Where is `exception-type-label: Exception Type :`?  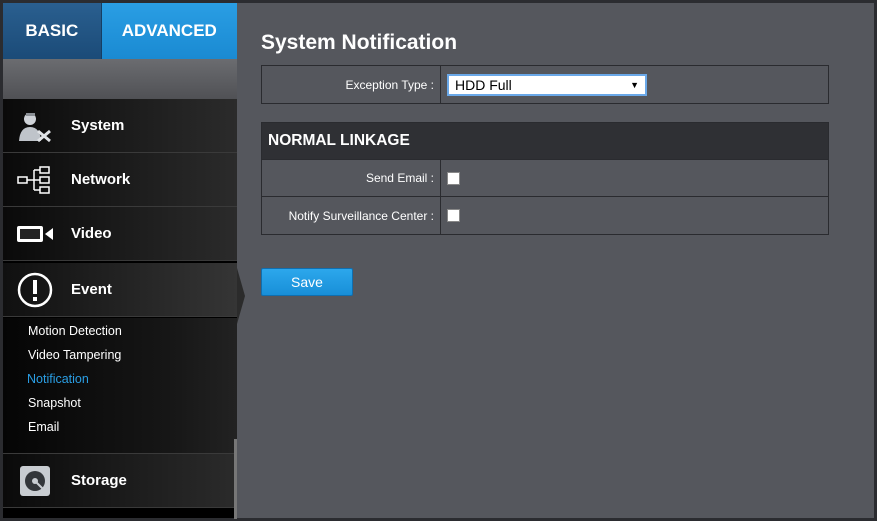 exception-type-label: Exception Type : is located at coordinates (351, 84).